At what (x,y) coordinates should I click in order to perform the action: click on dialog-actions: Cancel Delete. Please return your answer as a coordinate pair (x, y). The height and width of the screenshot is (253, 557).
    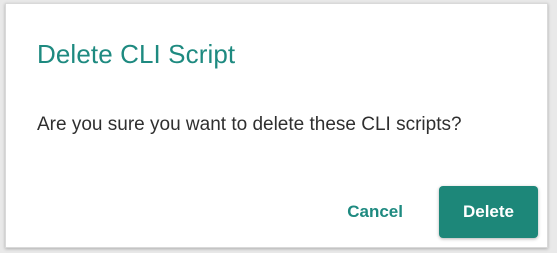
    Looking at the image, I should click on (431, 212).